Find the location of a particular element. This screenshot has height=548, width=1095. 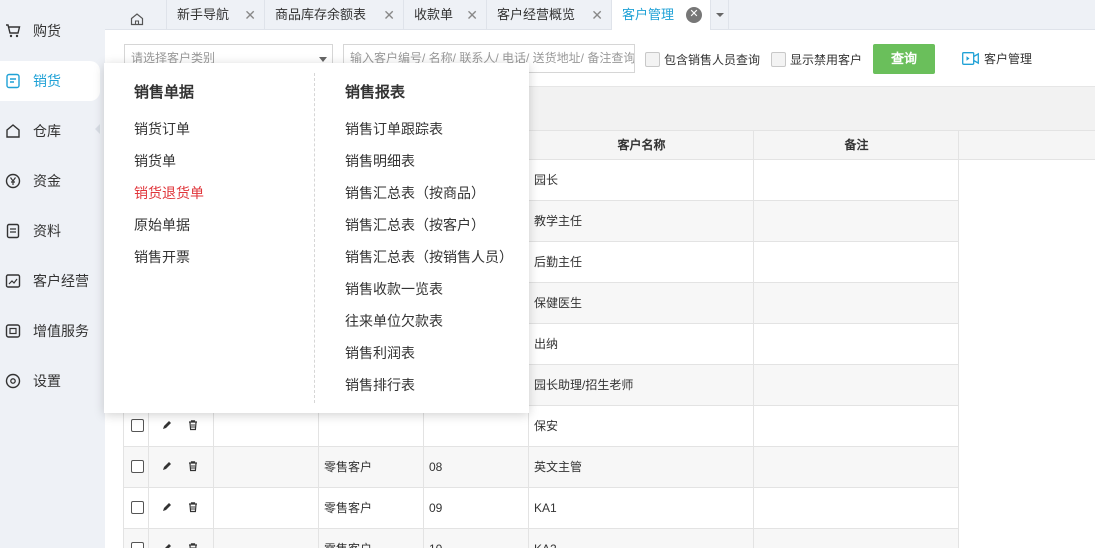

tab-customer-overview: 客户经营概览 ✕ is located at coordinates (549, 15).